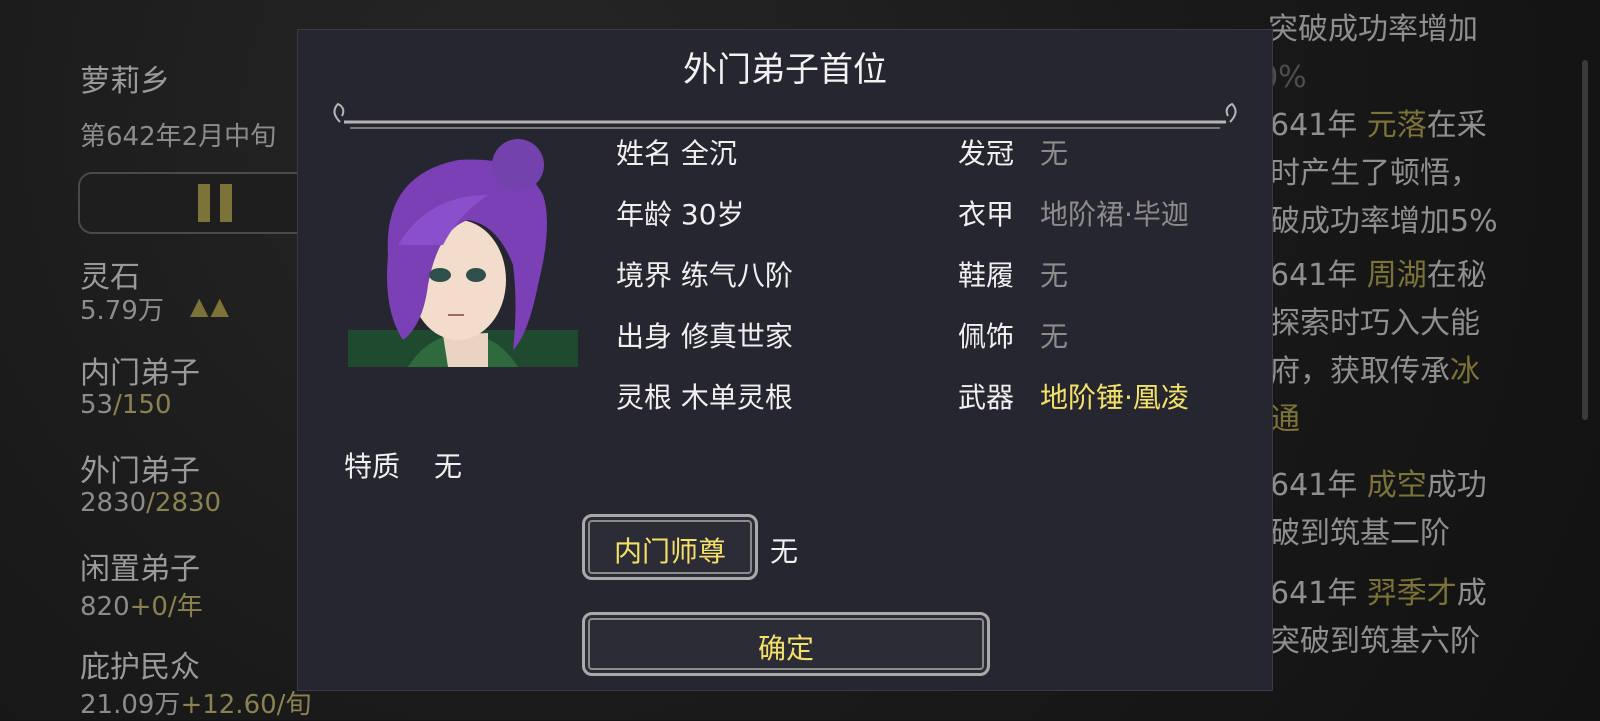 The width and height of the screenshot is (1600, 721). I want to click on outer-disciples-count: 2830/2830, so click(151, 503).